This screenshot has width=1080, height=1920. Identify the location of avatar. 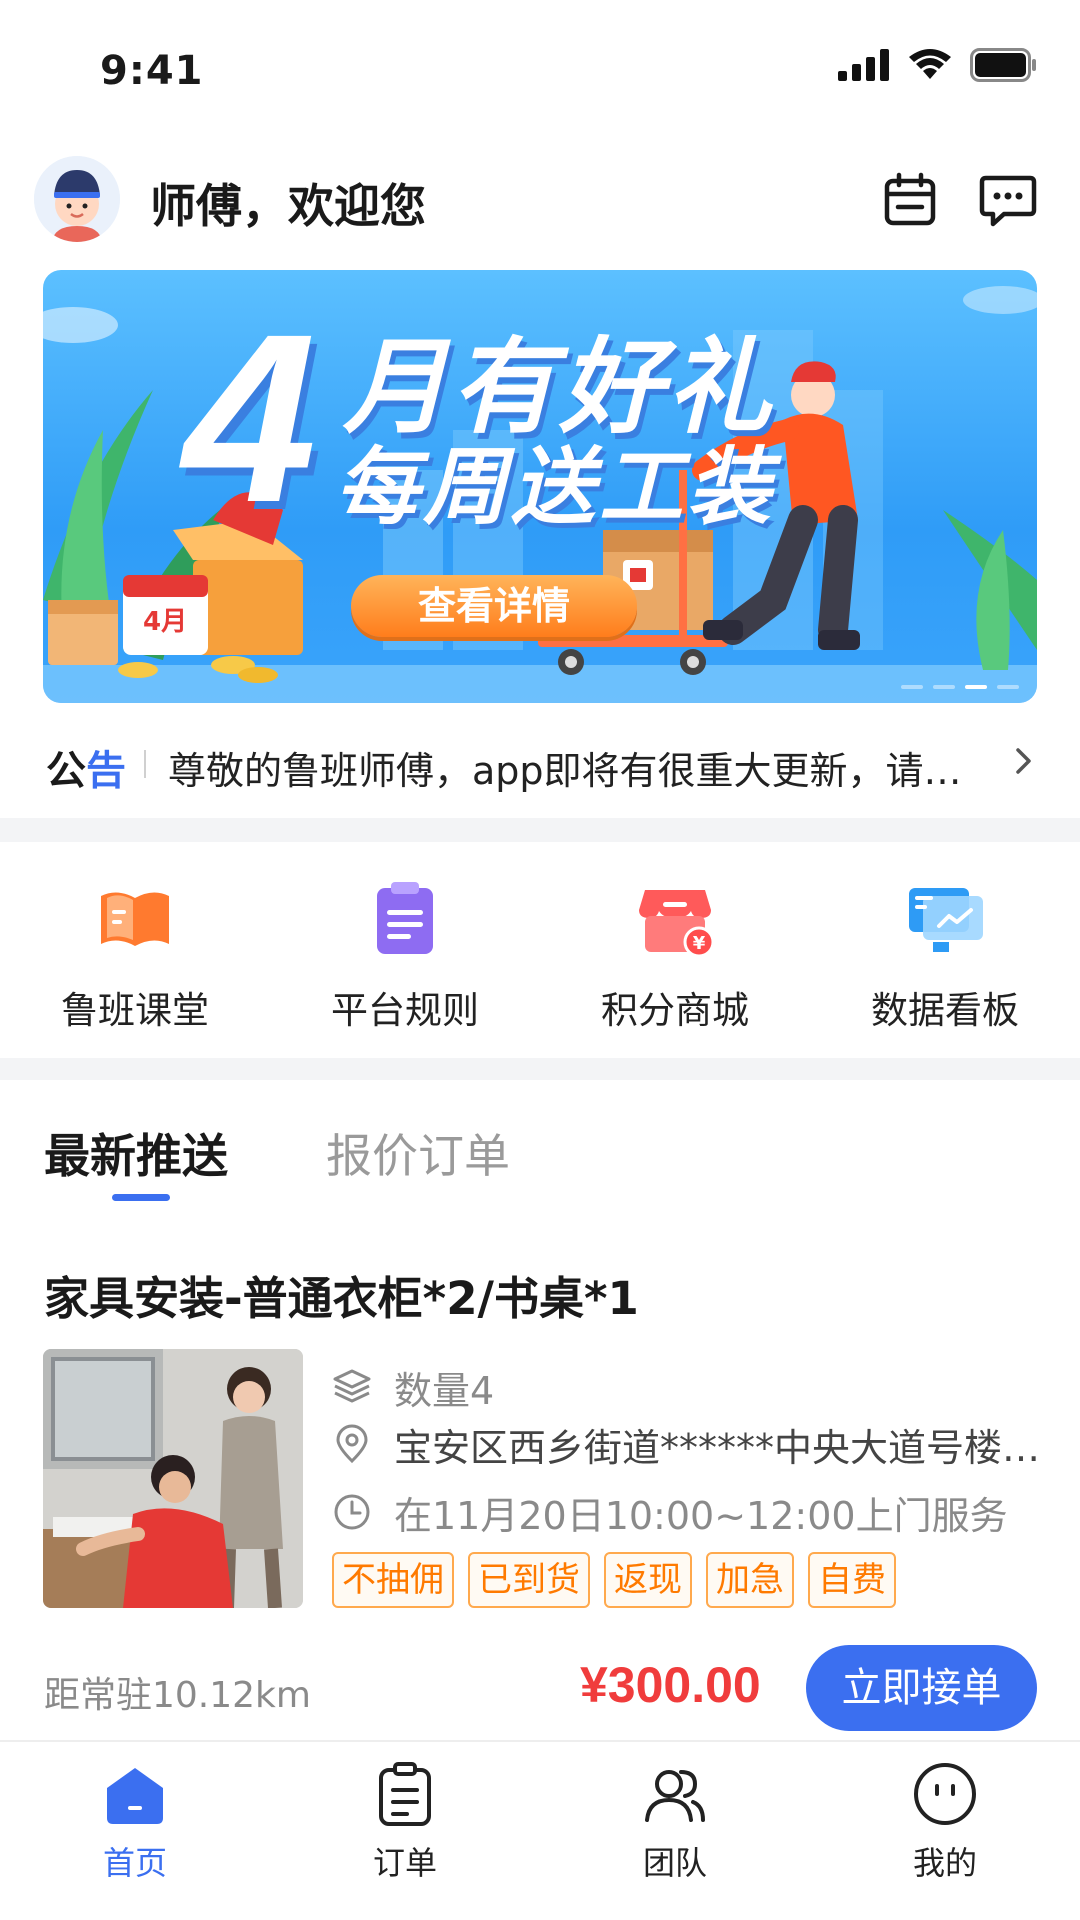
(77, 199).